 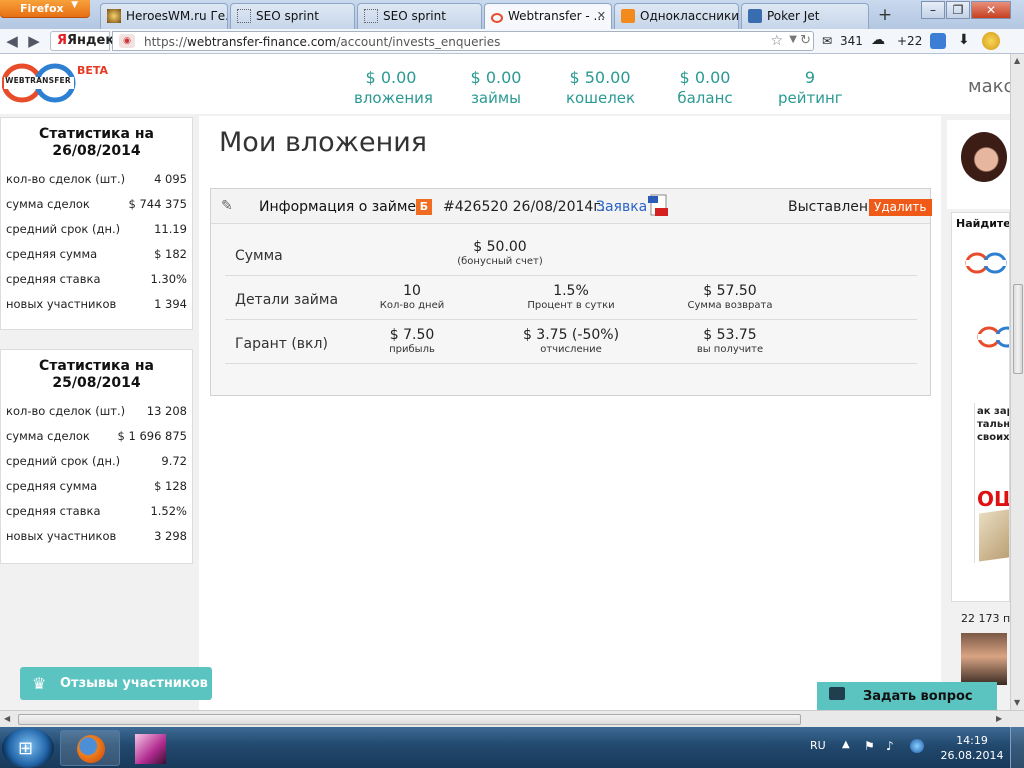 What do you see at coordinates (96, 142) in the screenshot?
I see `stats-title: Статистика на 26/08/2014` at bounding box center [96, 142].